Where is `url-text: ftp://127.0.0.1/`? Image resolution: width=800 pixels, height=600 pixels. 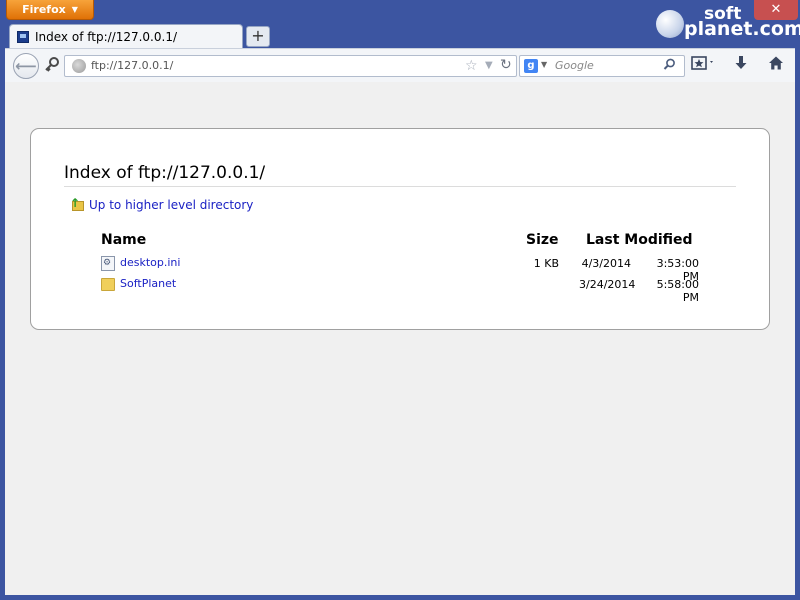 url-text: ftp://127.0.0.1/ is located at coordinates (132, 65).